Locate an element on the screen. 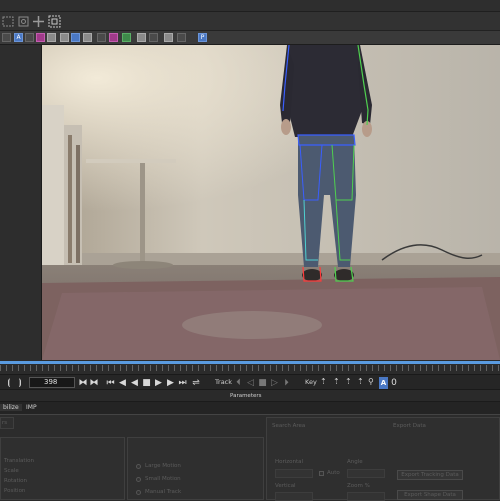 Image resolution: width=500 pixels, height=501 pixels. translation-label: Translation is located at coordinates (19, 461).